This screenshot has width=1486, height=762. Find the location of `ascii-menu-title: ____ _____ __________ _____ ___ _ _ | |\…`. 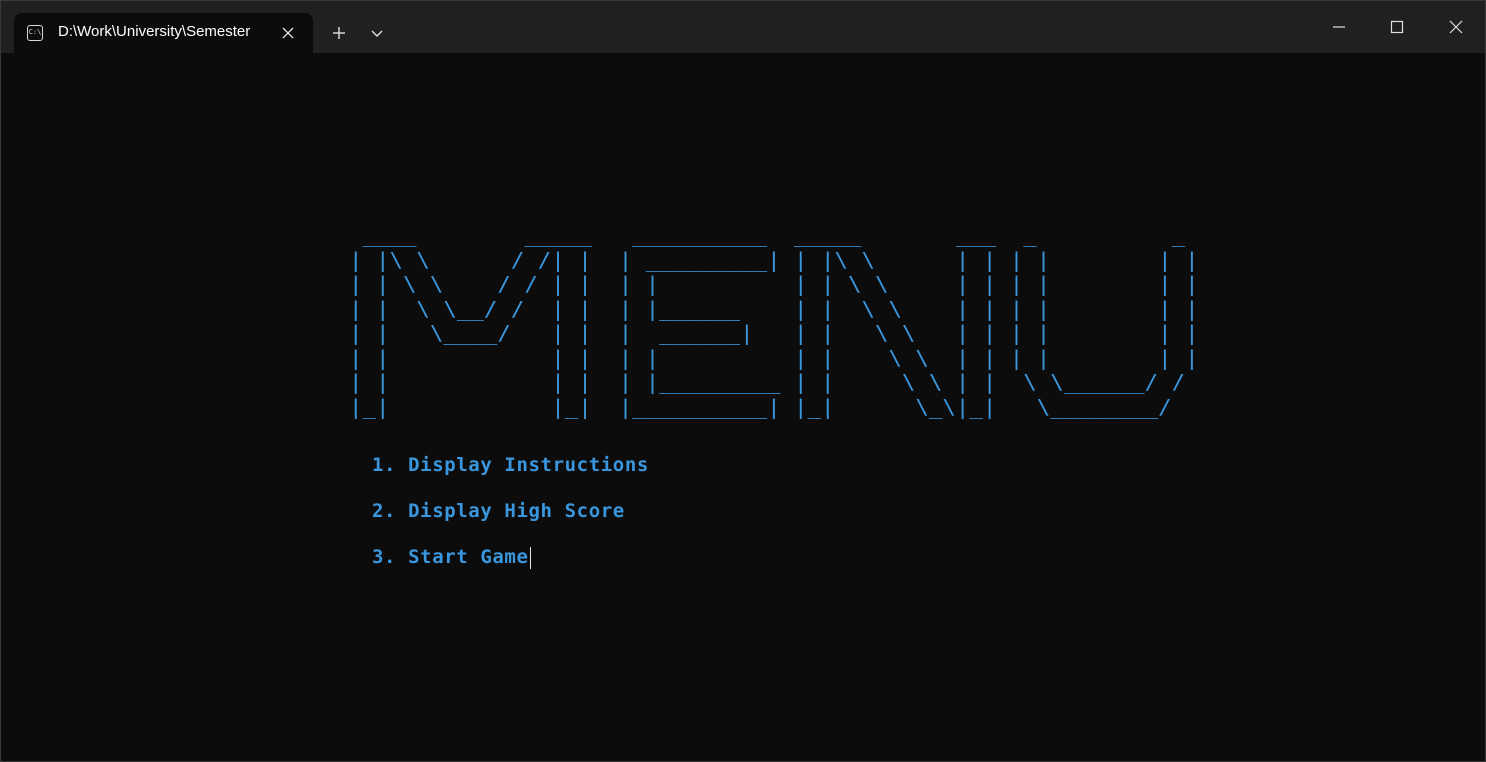

ascii-menu-title: ____ _____ __________ _____ ___ _ _ | |\… is located at coordinates (774, 321).